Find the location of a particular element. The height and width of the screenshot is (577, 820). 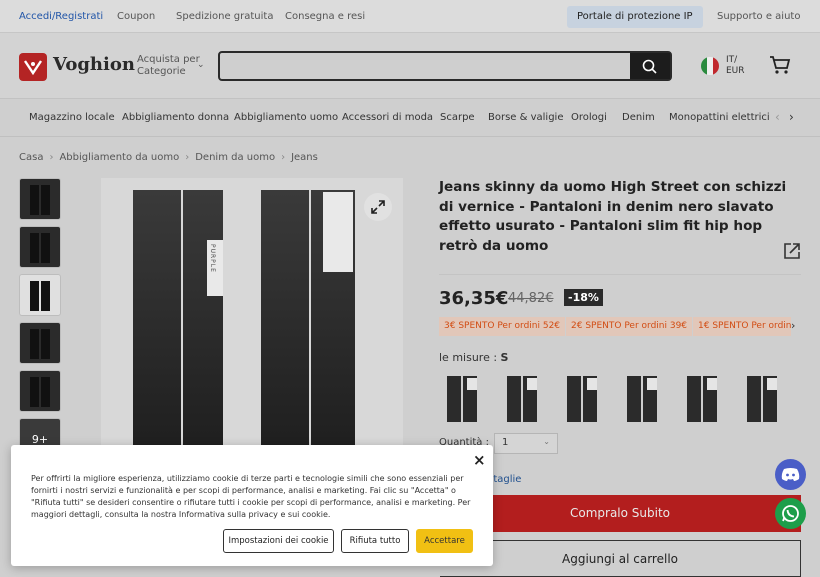

whatsapp-button is located at coordinates (790, 513).